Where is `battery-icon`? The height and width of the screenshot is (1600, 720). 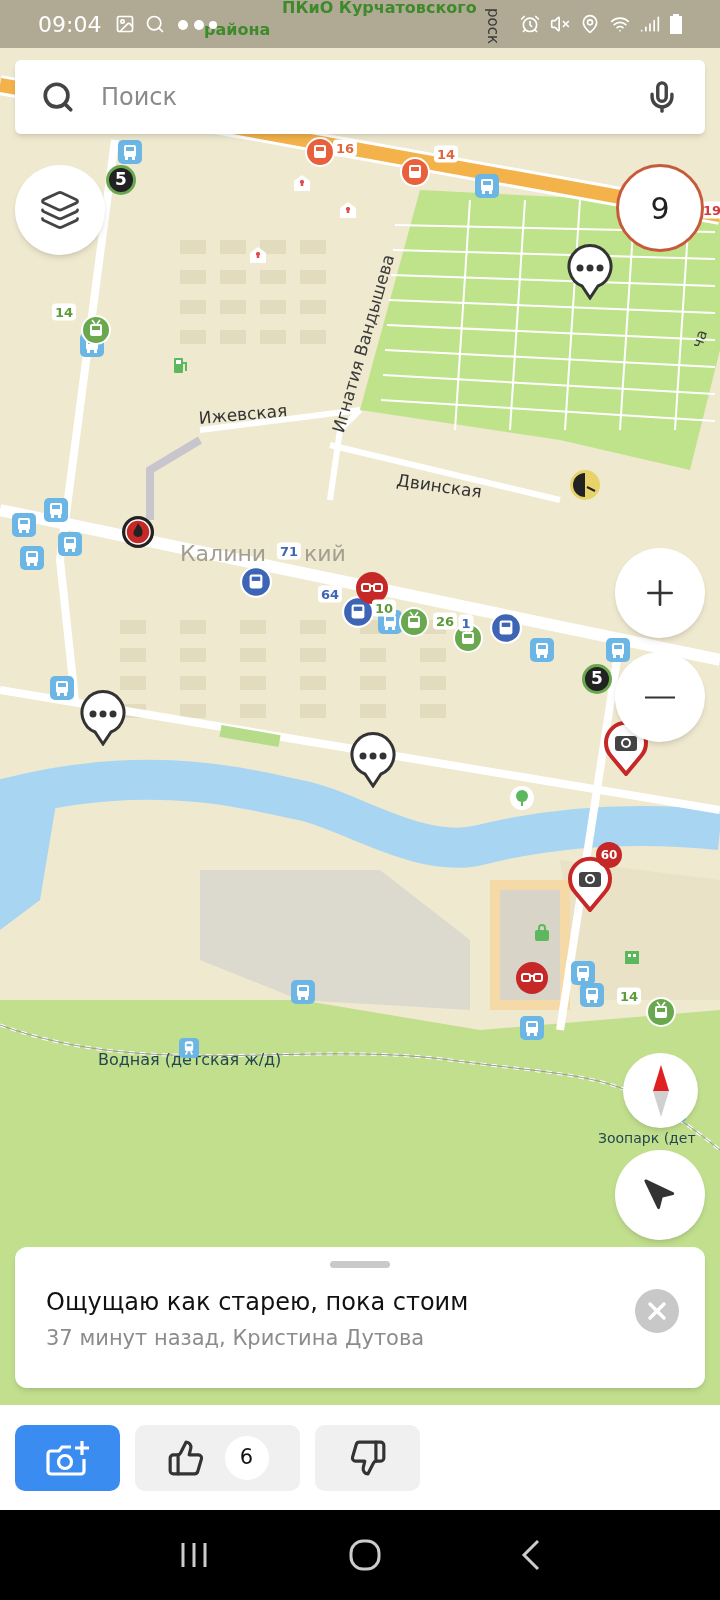
battery-icon is located at coordinates (676, 24).